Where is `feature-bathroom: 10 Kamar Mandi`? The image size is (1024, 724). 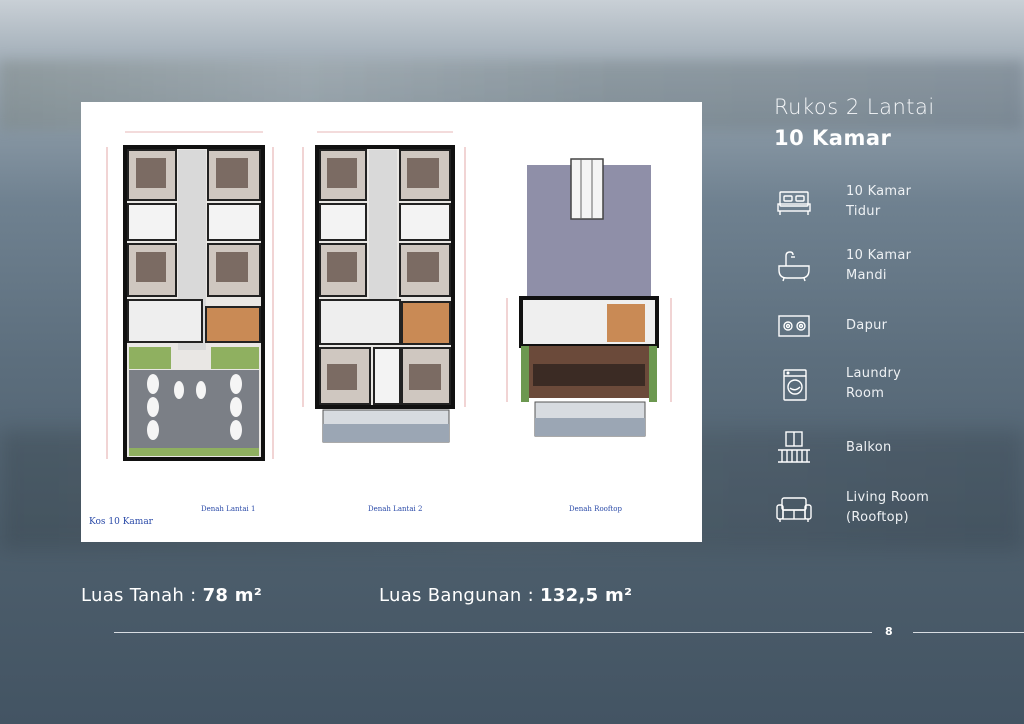 feature-bathroom: 10 Kamar Mandi is located at coordinates (880, 268).